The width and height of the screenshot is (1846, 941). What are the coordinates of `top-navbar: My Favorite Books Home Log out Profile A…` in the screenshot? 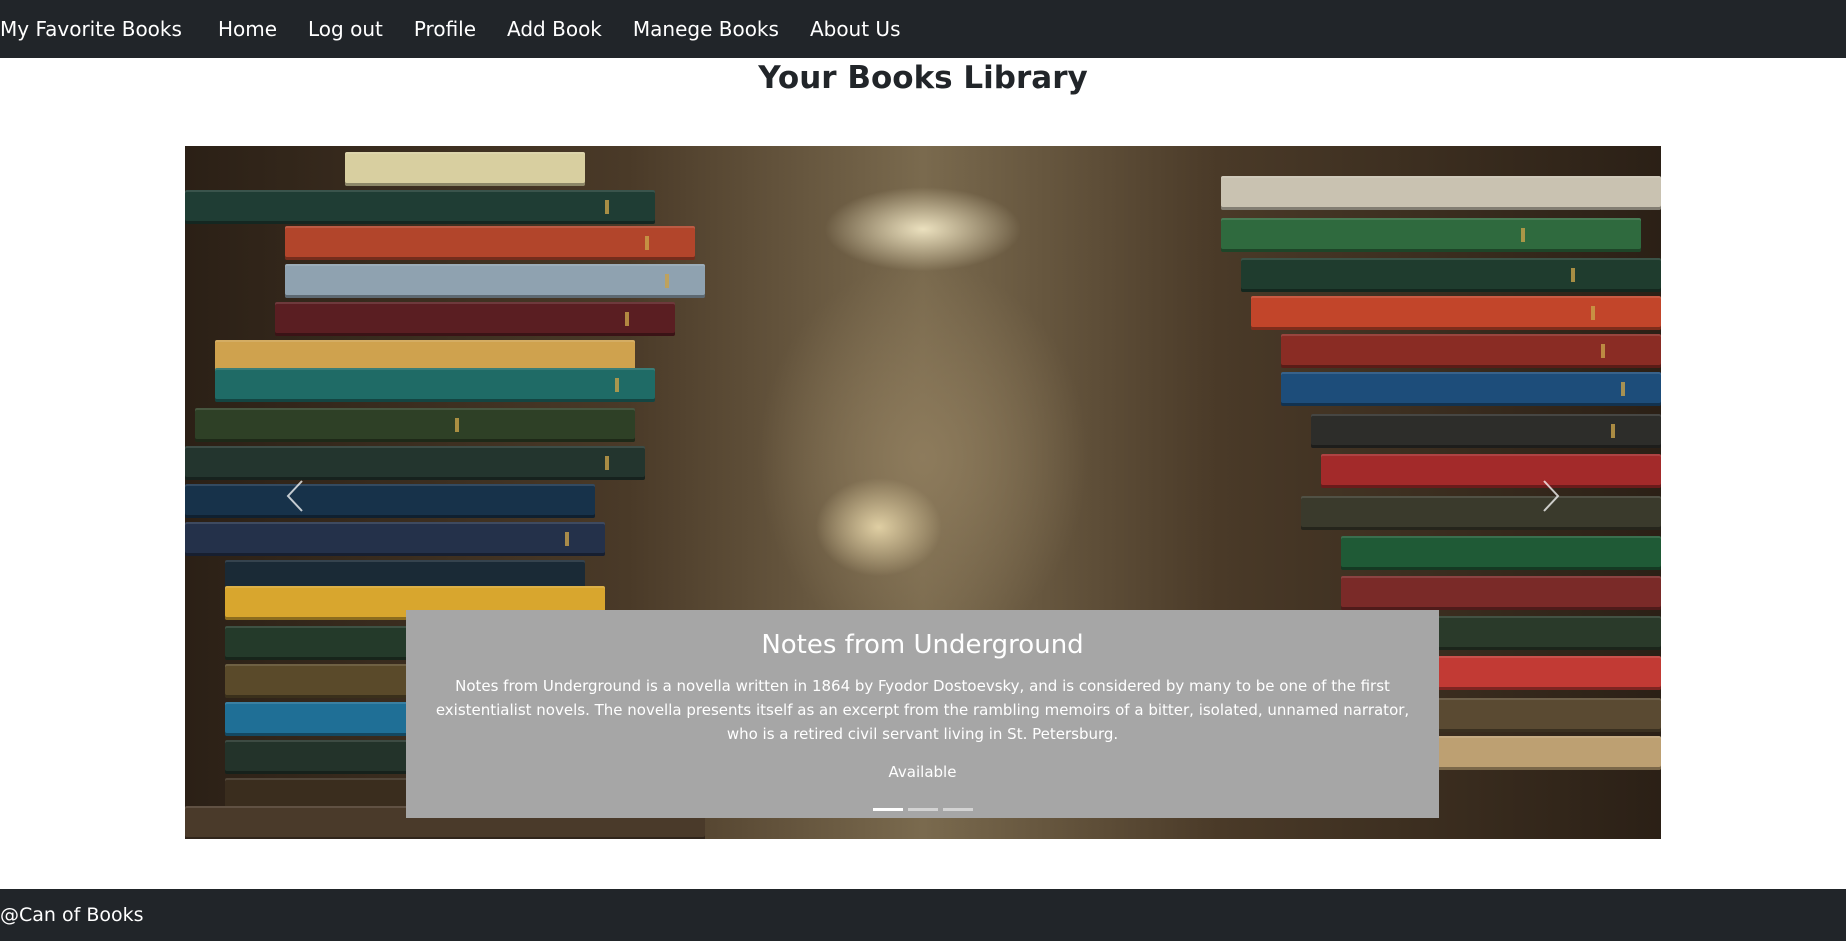 It's located at (923, 29).